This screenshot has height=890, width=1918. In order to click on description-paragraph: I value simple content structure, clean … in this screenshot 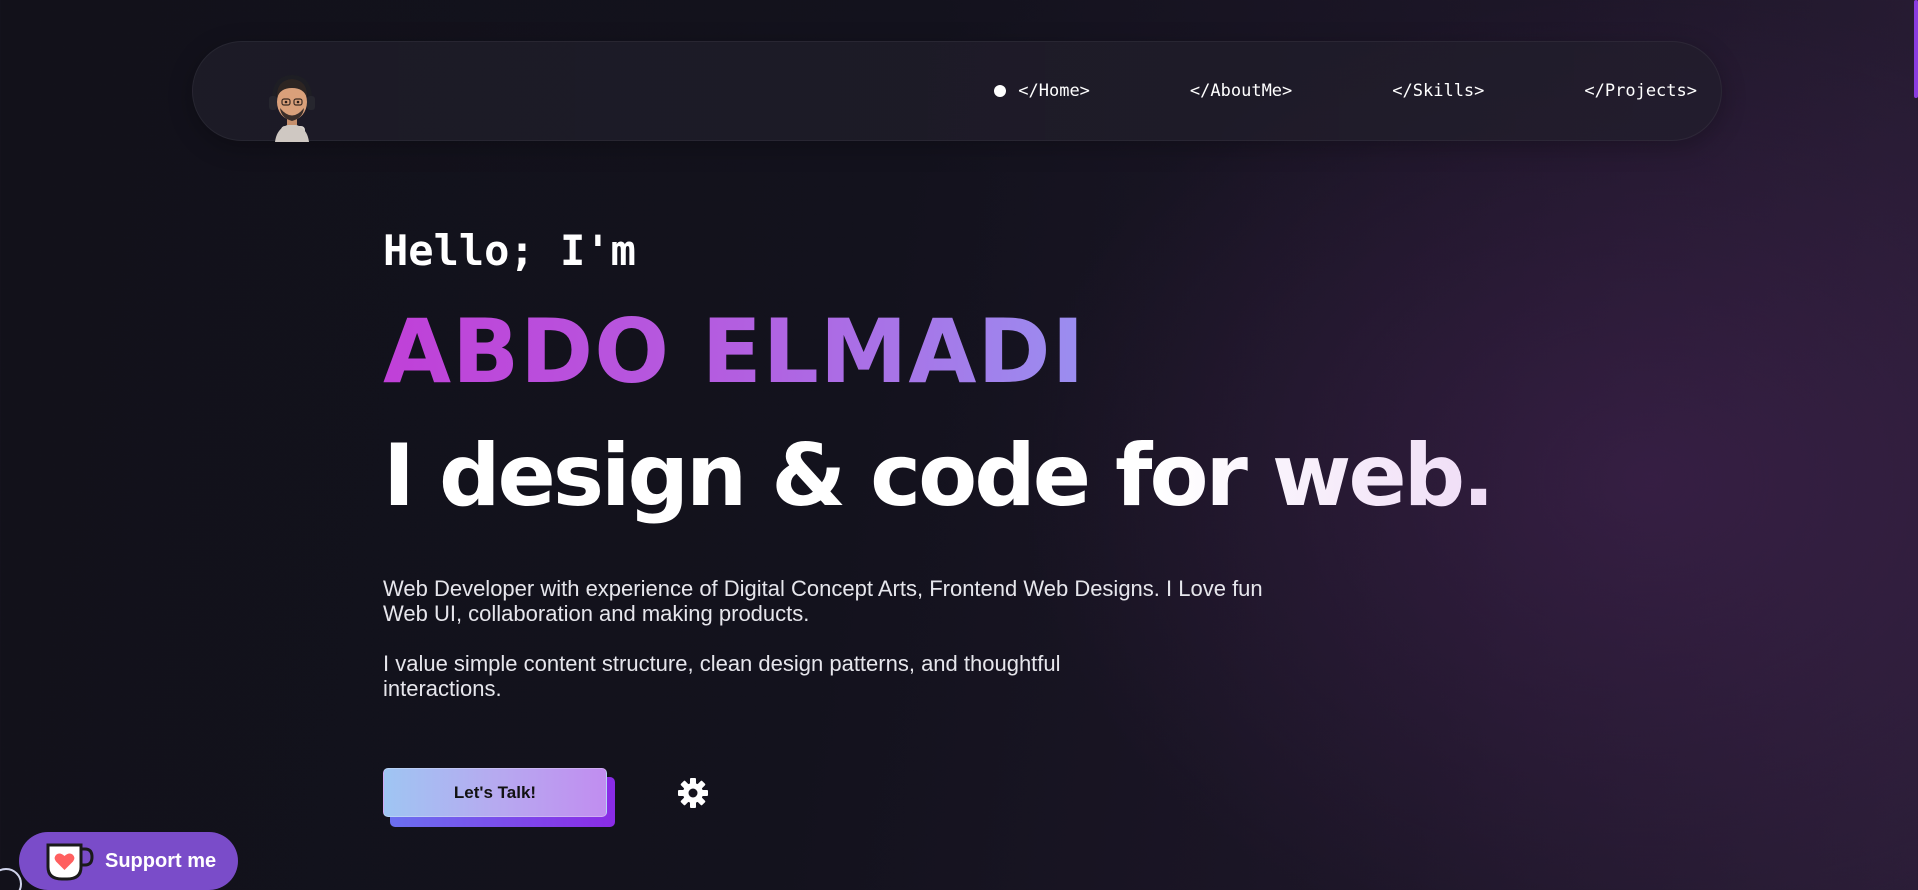, I will do `click(722, 676)`.